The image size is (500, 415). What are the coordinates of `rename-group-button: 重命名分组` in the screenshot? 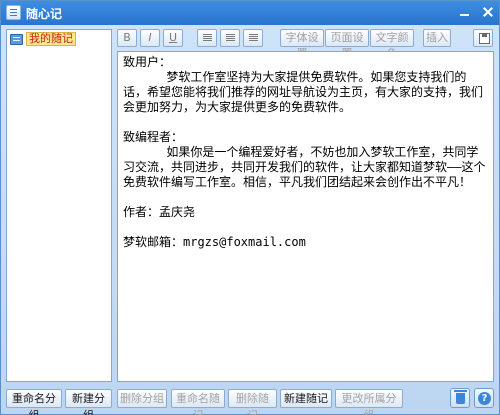 It's located at (34, 402).